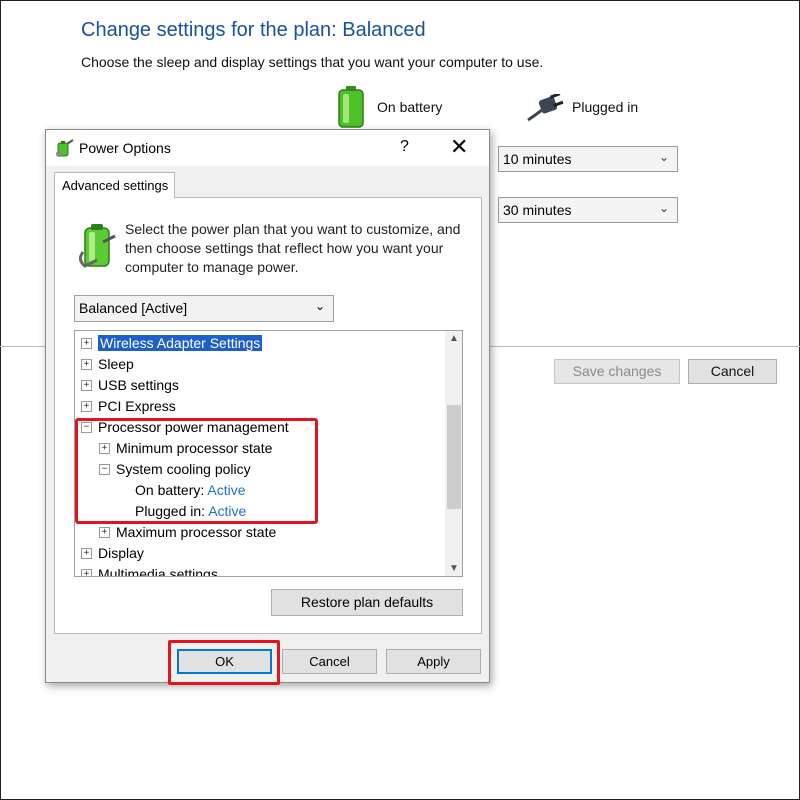  What do you see at coordinates (454, 338) in the screenshot?
I see `scroll-up-icon: ▲` at bounding box center [454, 338].